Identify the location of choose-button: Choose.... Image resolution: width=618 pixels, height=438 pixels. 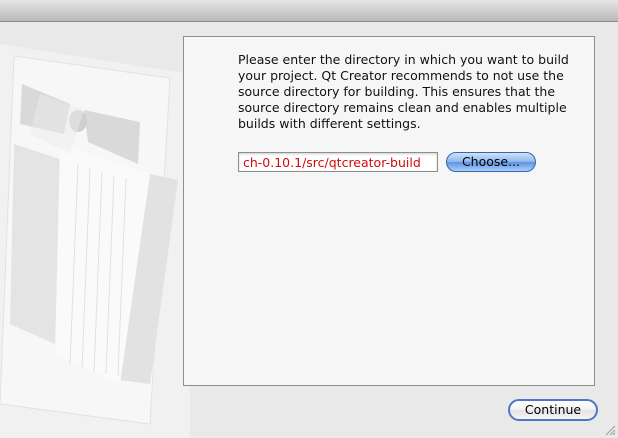
(491, 162).